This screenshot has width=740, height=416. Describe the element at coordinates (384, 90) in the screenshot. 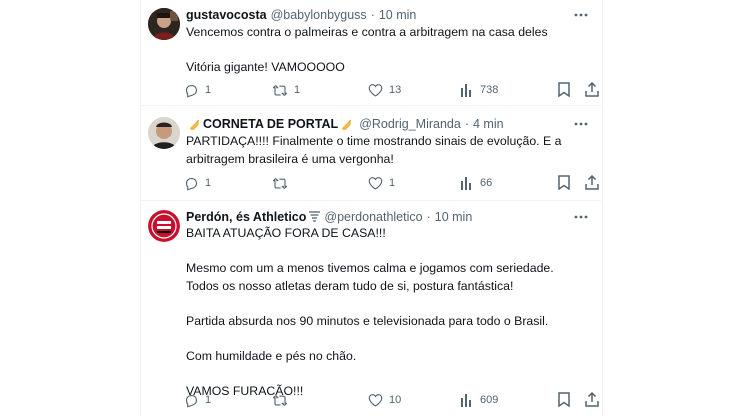

I see `like-button: 13` at that location.